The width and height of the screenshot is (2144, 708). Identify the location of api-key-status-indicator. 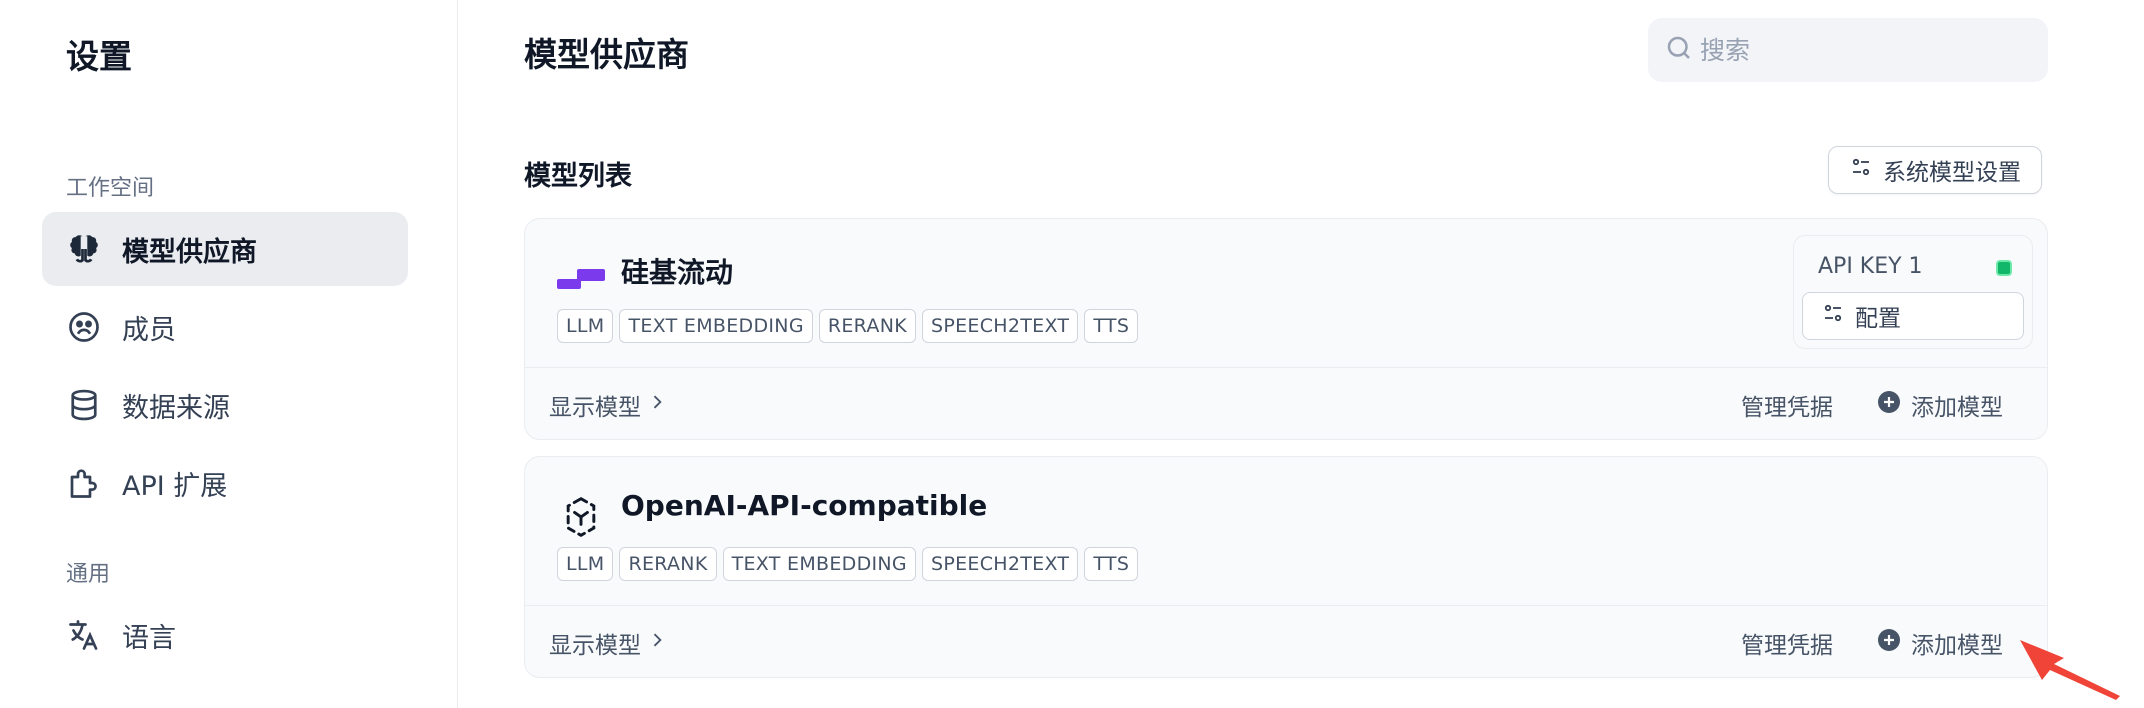
(2004, 268).